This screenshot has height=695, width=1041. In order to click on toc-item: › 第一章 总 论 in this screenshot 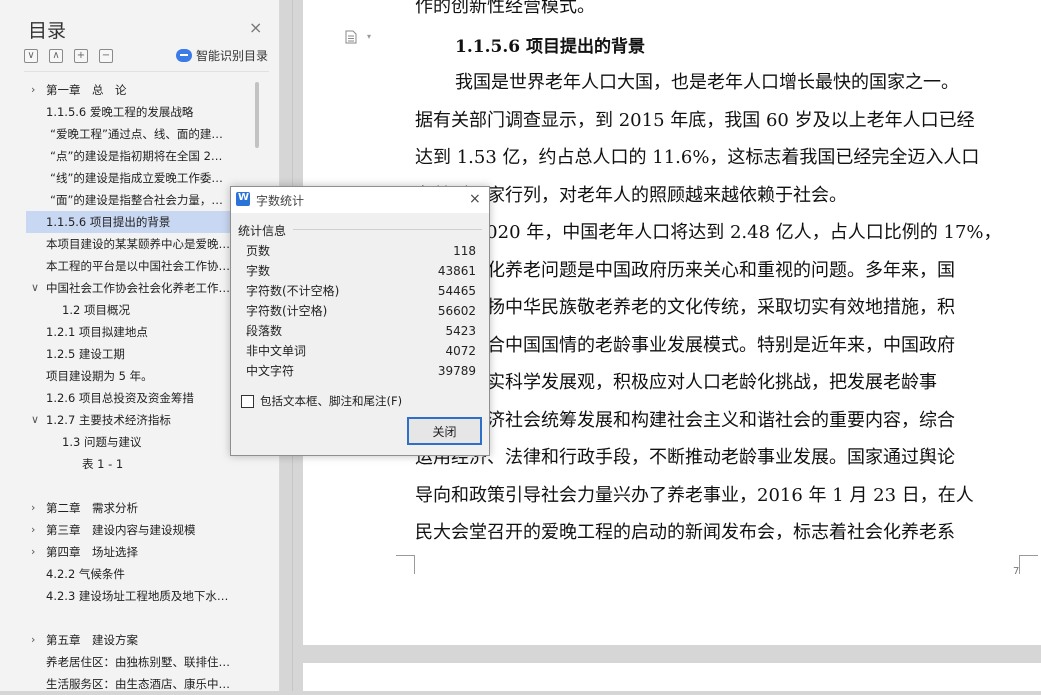, I will do `click(139, 90)`.